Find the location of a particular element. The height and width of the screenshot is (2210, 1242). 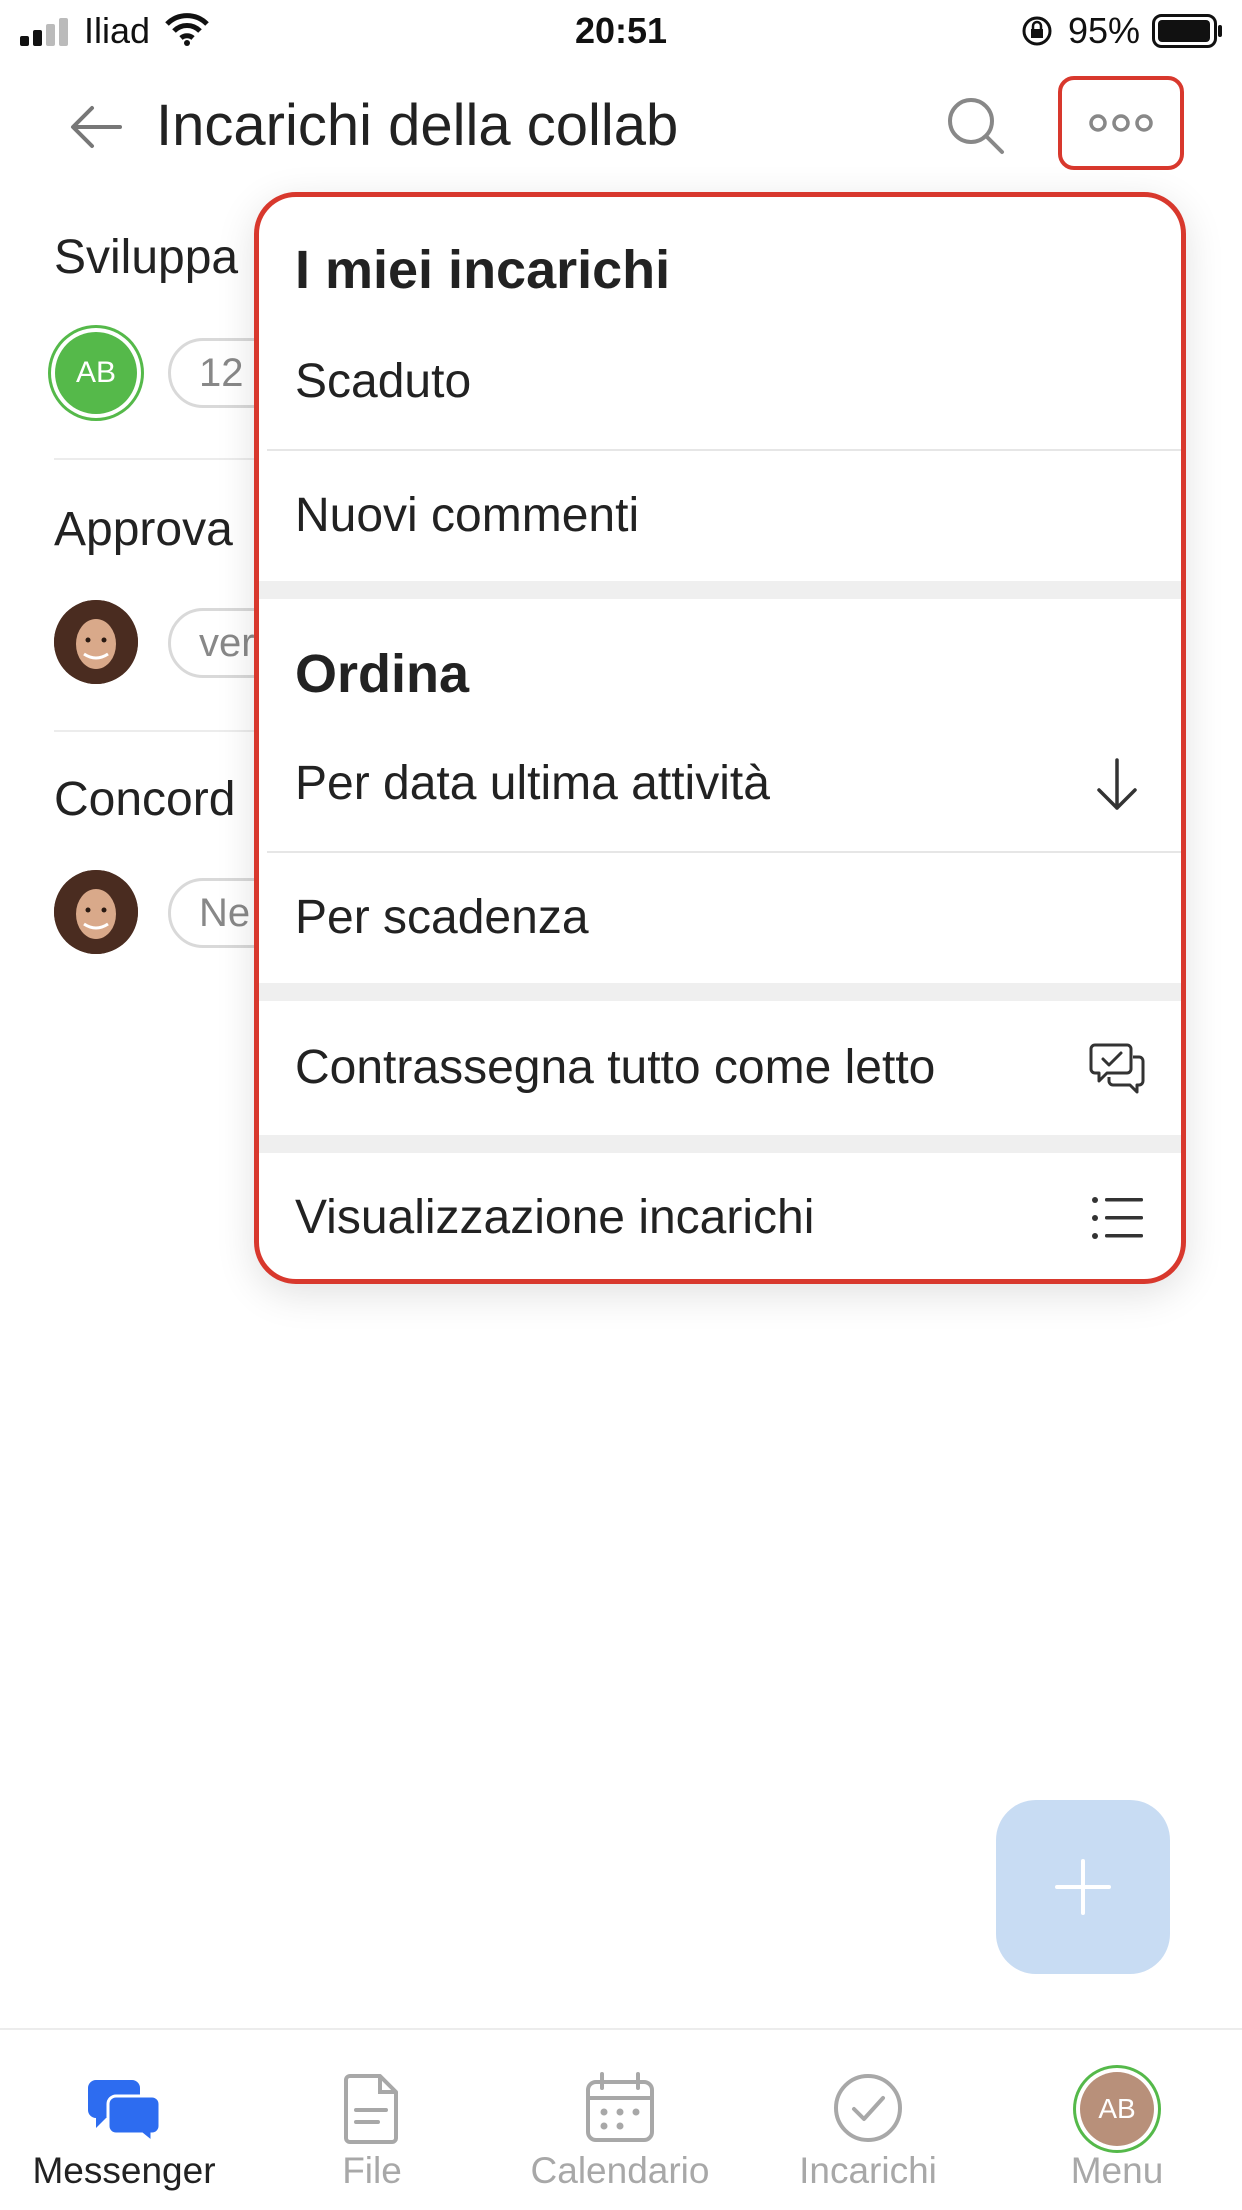

clock: 20:51 is located at coordinates (621, 30).